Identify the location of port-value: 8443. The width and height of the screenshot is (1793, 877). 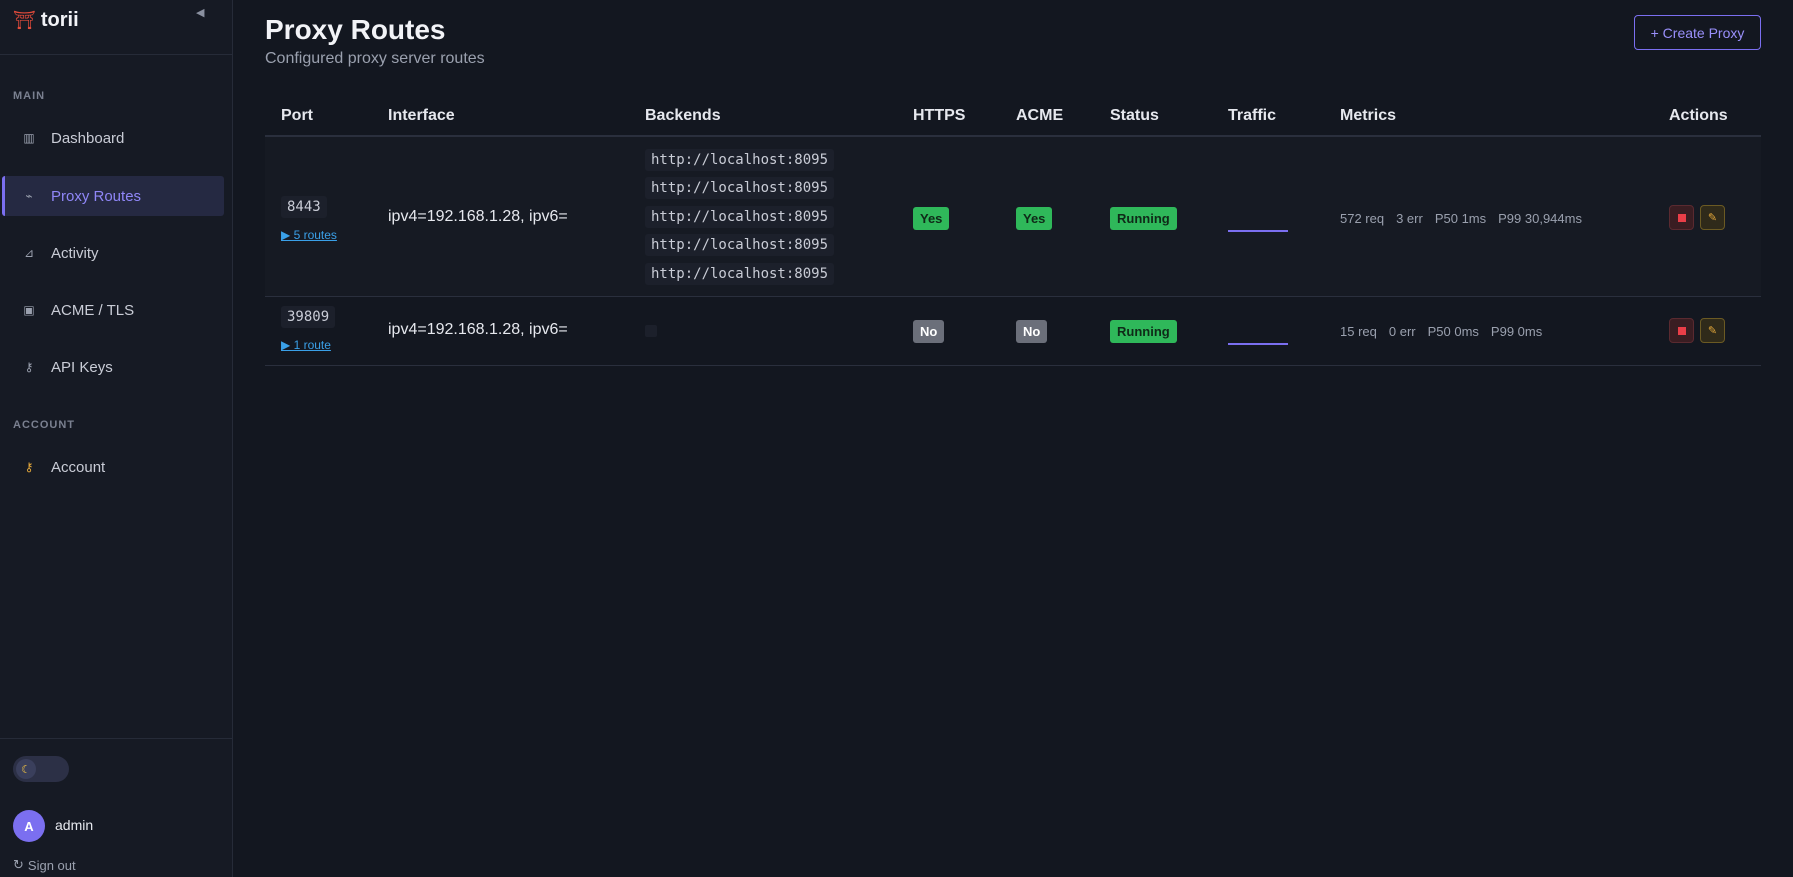
(304, 207).